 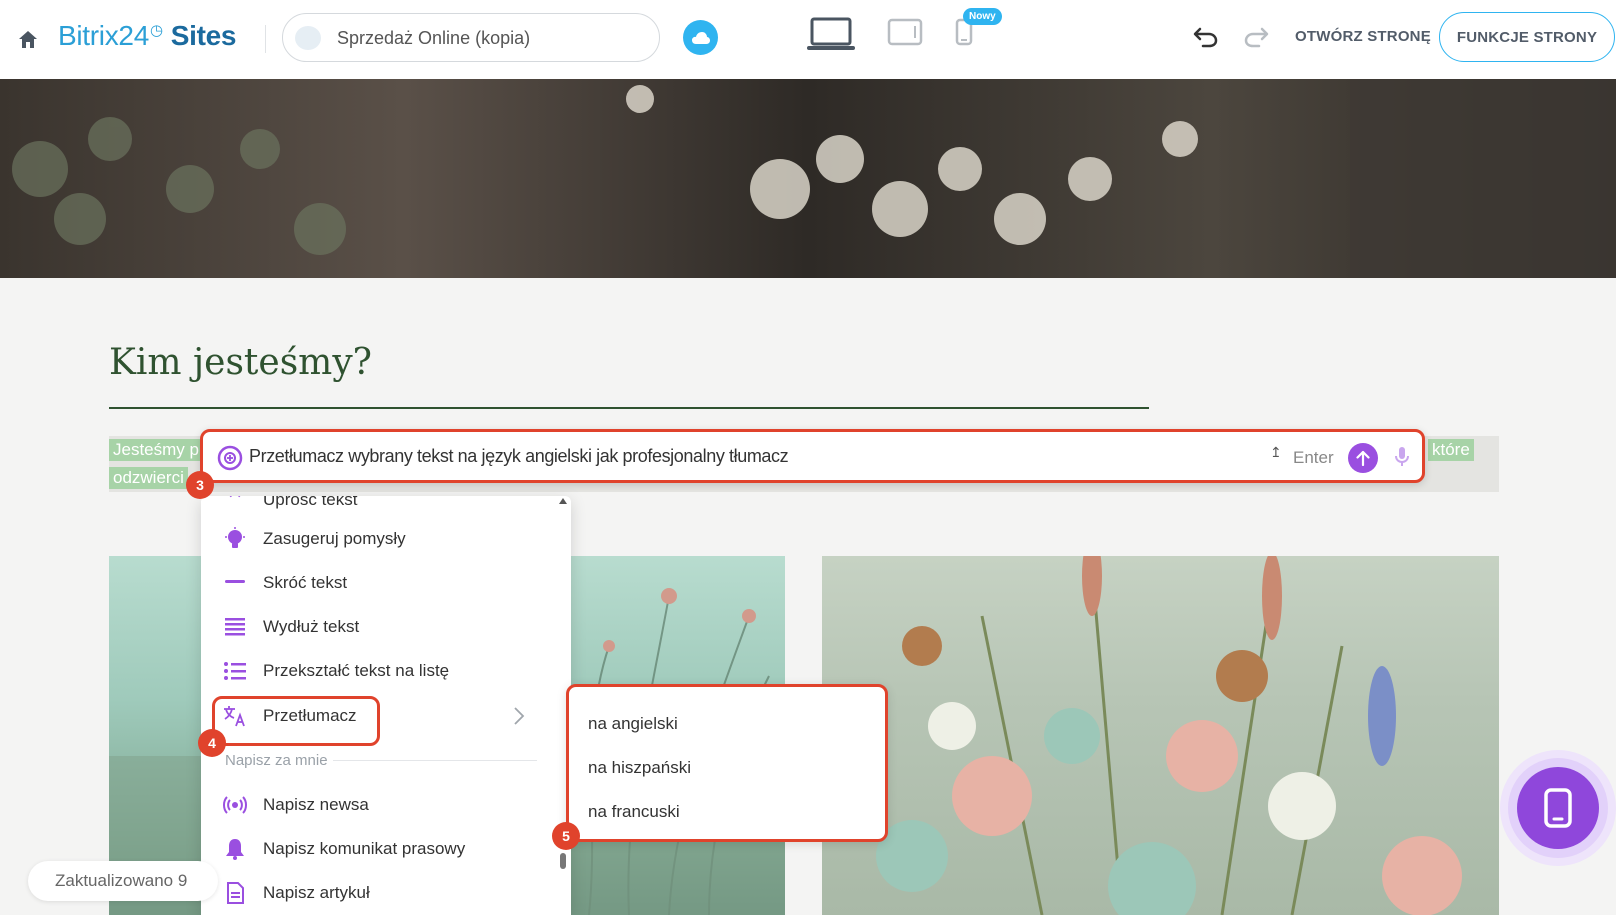 What do you see at coordinates (566, 836) in the screenshot?
I see `step-5-badge: 5` at bounding box center [566, 836].